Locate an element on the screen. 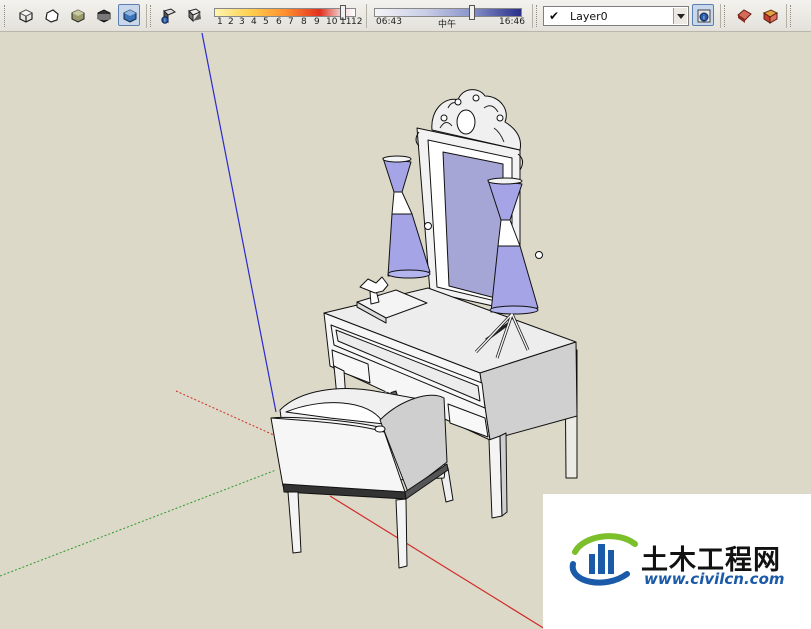 The image size is (811, 629). wireframe-style-button is located at coordinates (51, 15).